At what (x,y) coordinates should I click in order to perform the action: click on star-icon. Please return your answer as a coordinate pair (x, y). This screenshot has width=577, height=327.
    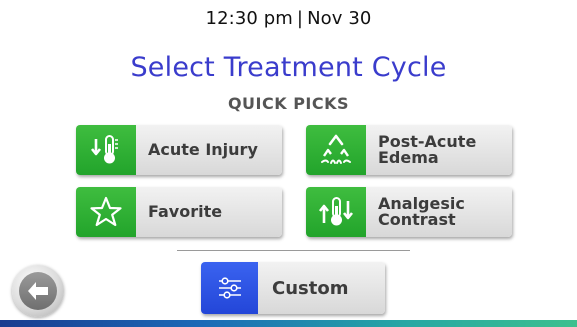
    Looking at the image, I should click on (106, 212).